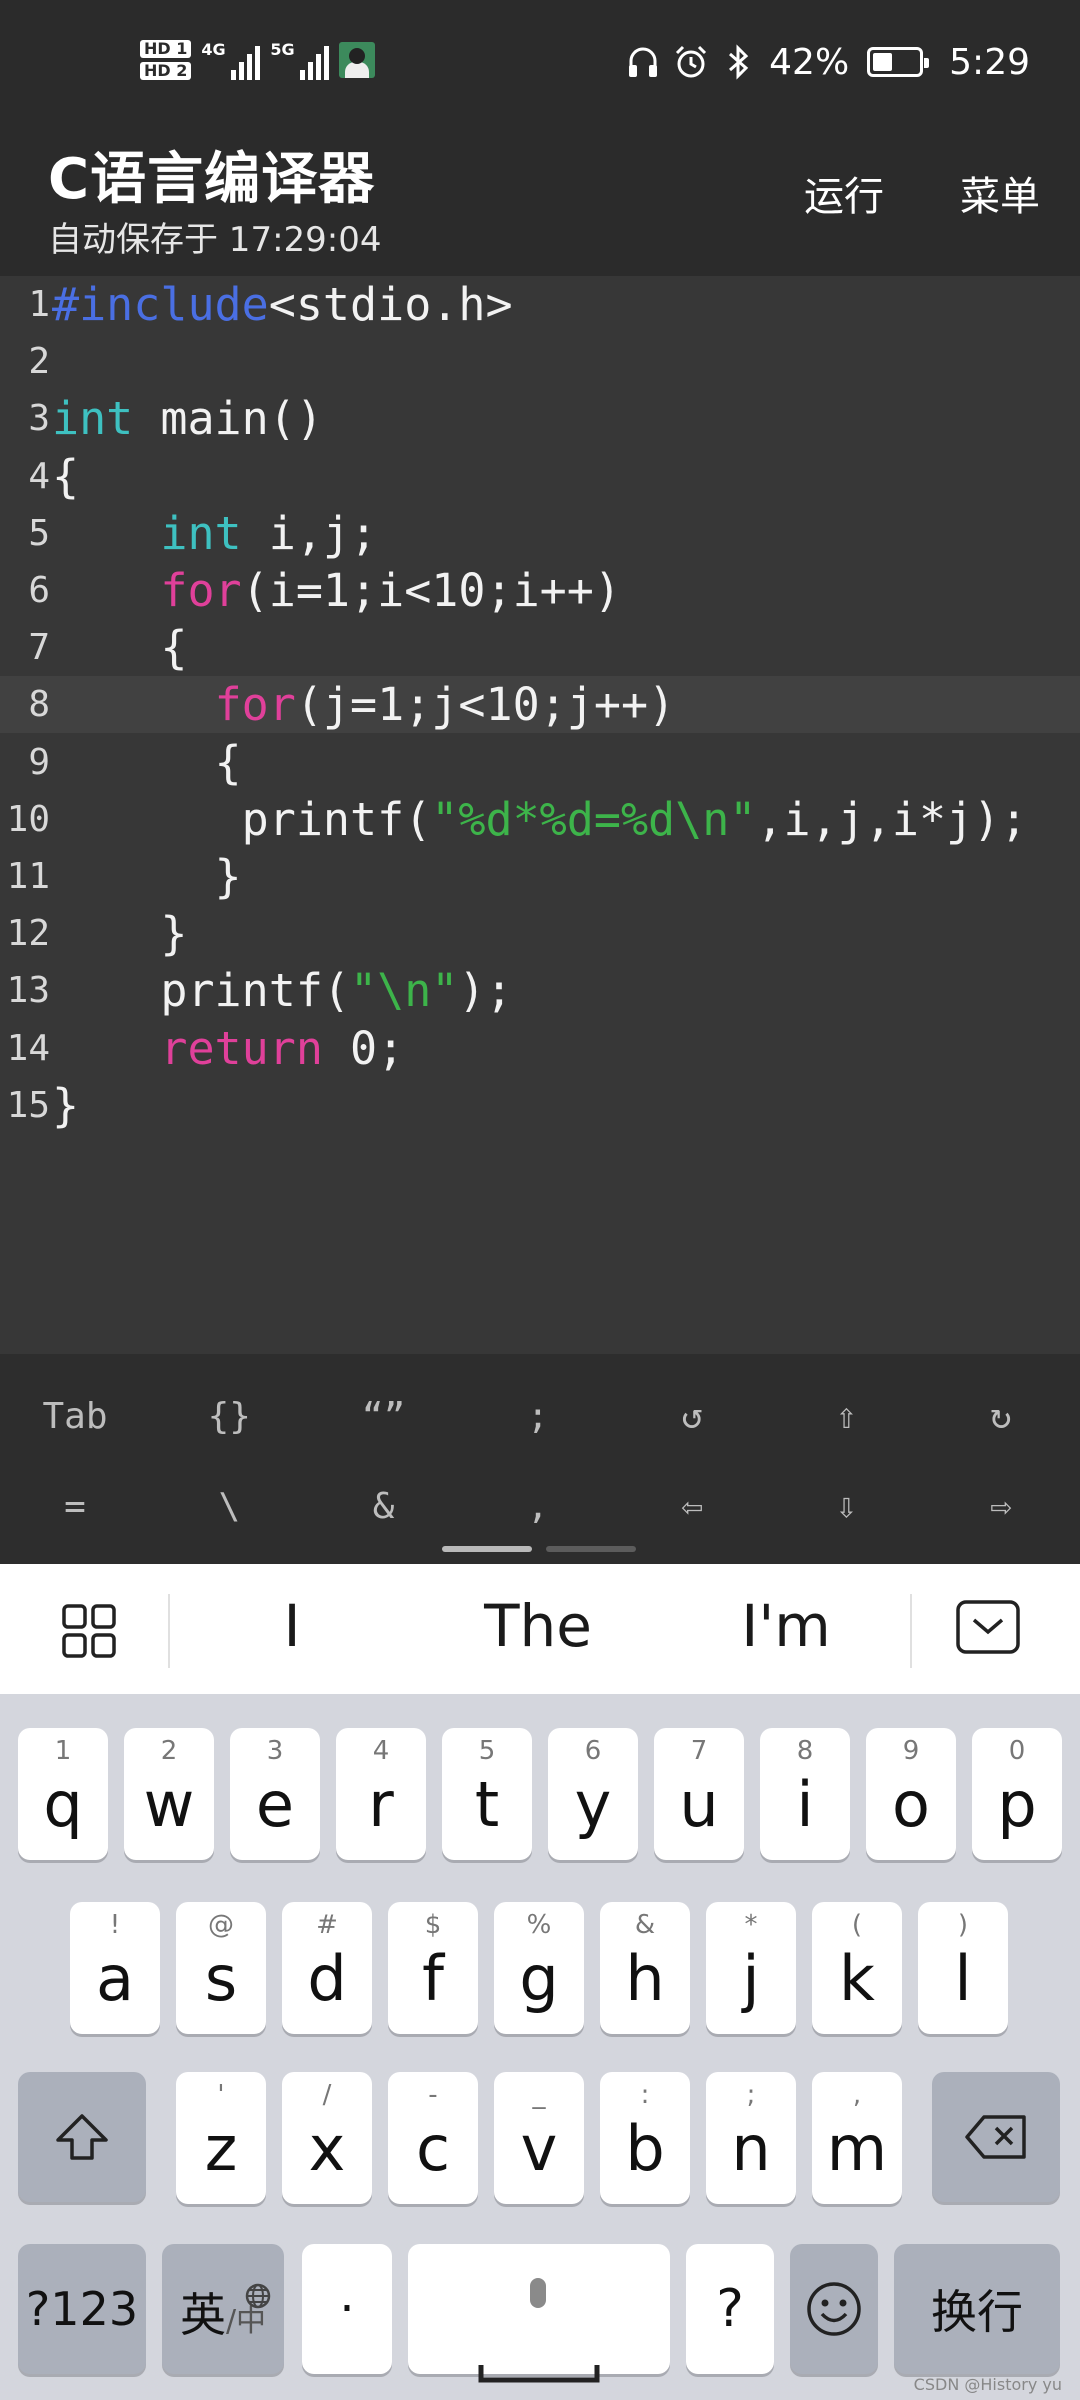 The width and height of the screenshot is (1080, 2400). What do you see at coordinates (857, 2148) in the screenshot?
I see `key-label: m` at bounding box center [857, 2148].